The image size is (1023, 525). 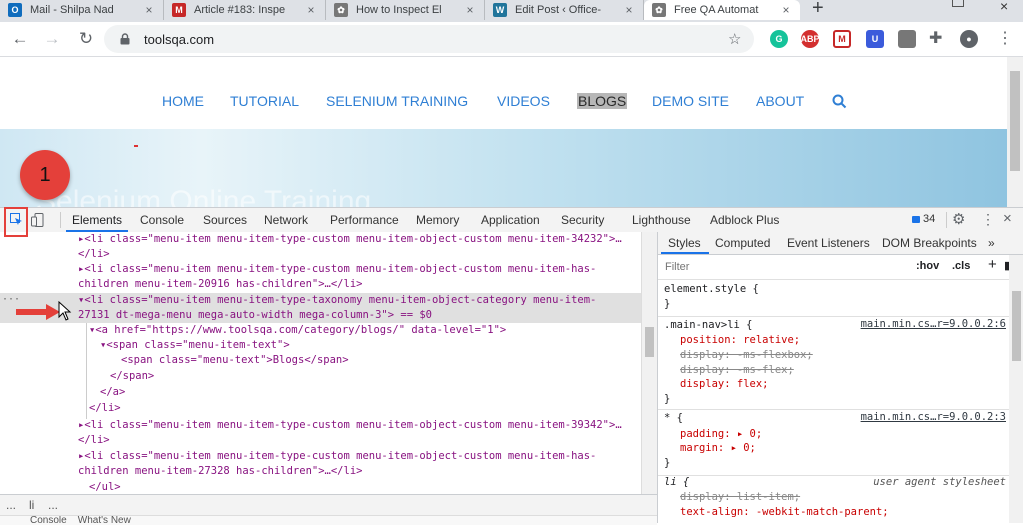 I want to click on rule-source-link: main.min.cs…r=9.0.0.2:3, so click(x=933, y=417).